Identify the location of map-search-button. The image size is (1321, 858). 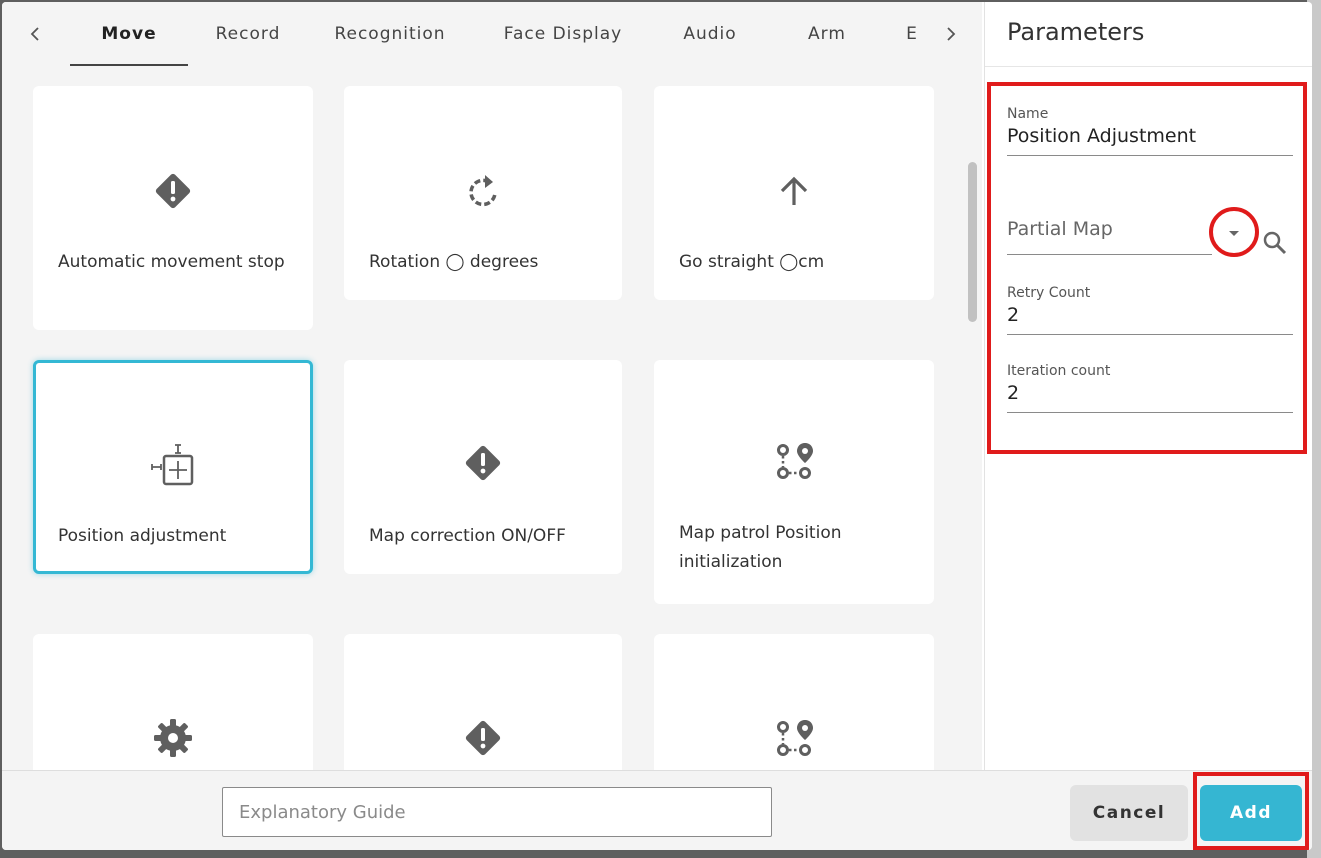
(1275, 243).